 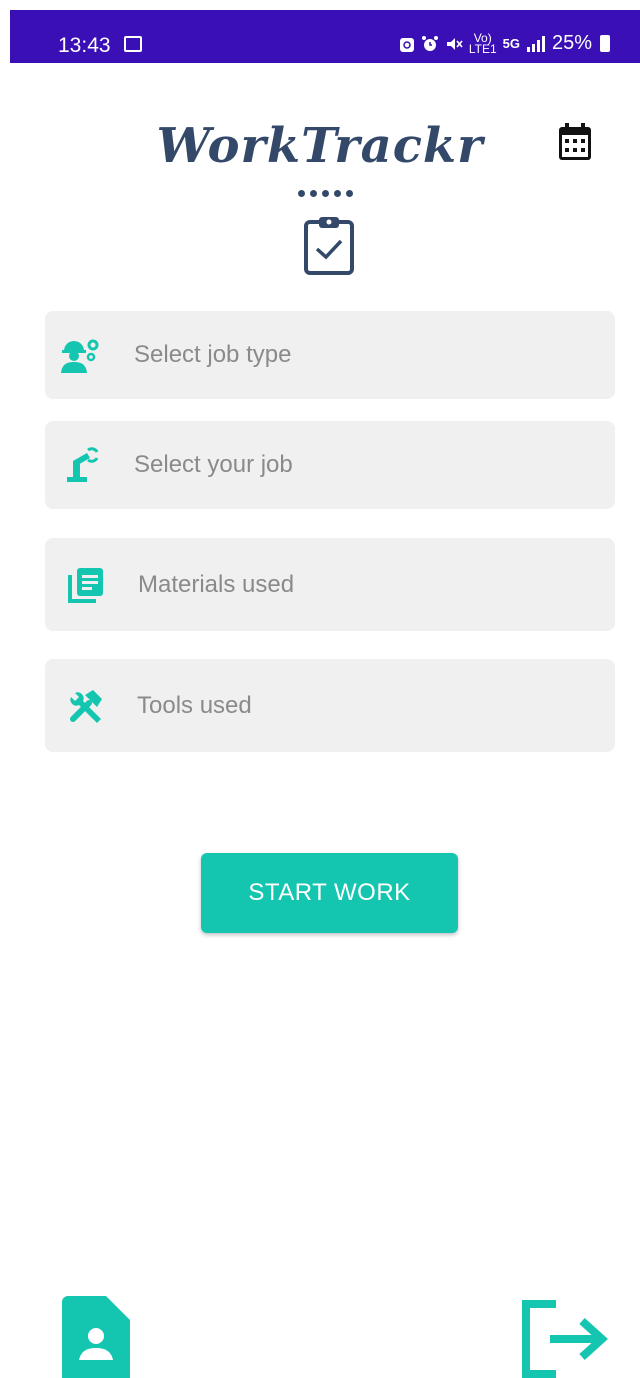 What do you see at coordinates (96, 1337) in the screenshot?
I see `contact-file-icon` at bounding box center [96, 1337].